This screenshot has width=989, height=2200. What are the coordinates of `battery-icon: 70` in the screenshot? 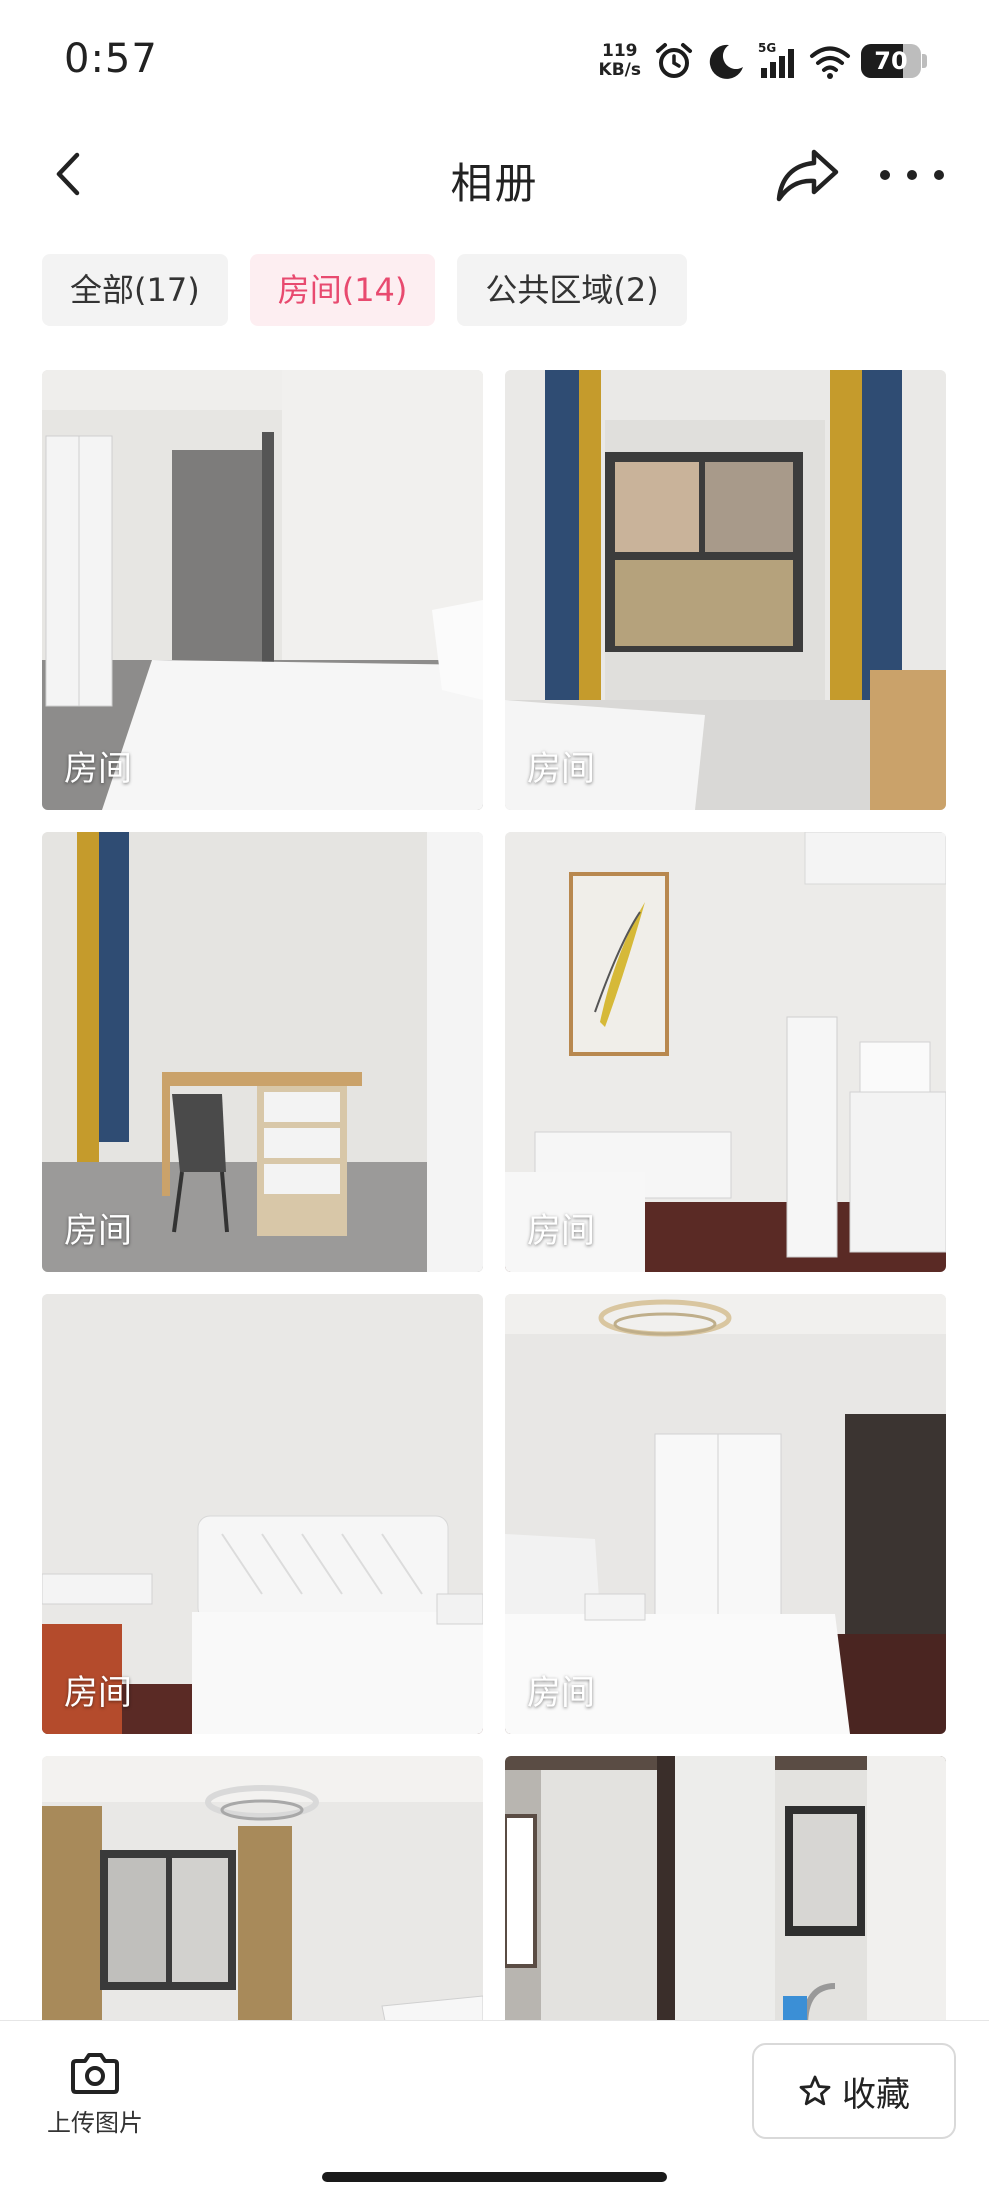 It's located at (894, 61).